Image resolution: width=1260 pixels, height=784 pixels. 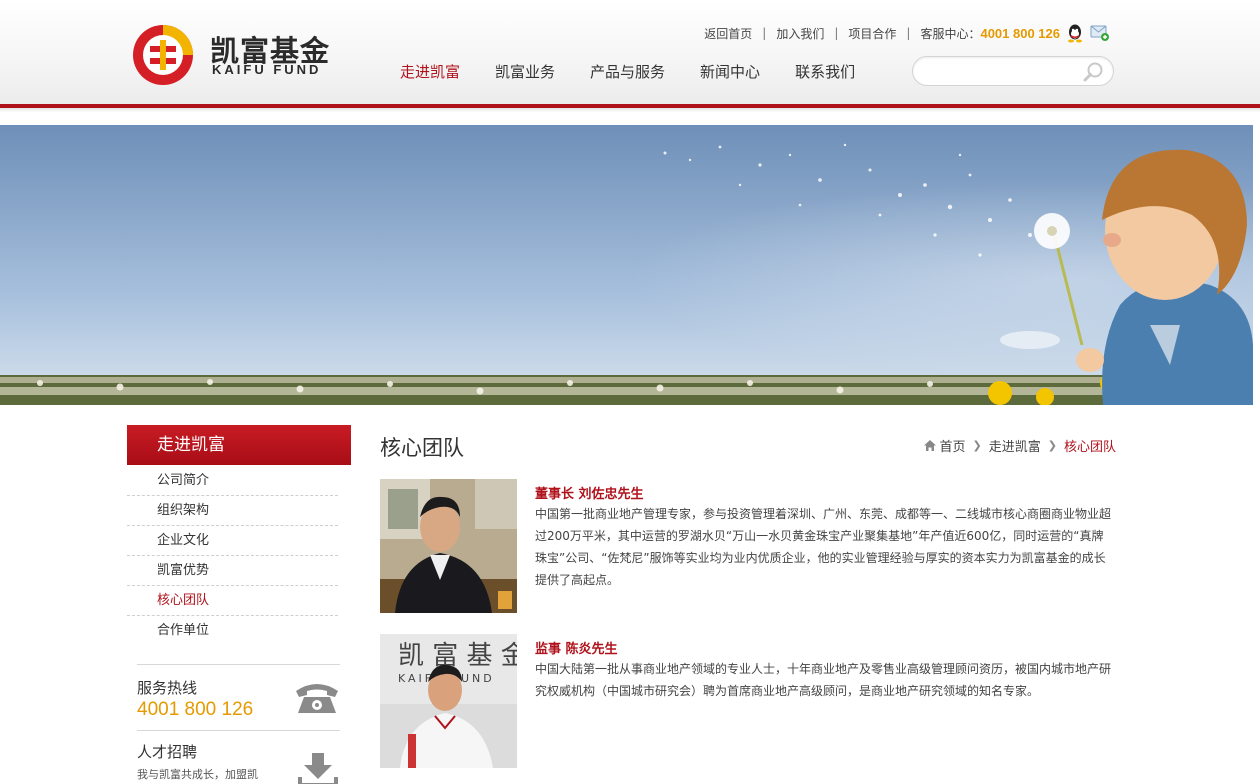 What do you see at coordinates (240, 57) in the screenshot?
I see `brand-logo: 凯富基金 KAIFU FUND` at bounding box center [240, 57].